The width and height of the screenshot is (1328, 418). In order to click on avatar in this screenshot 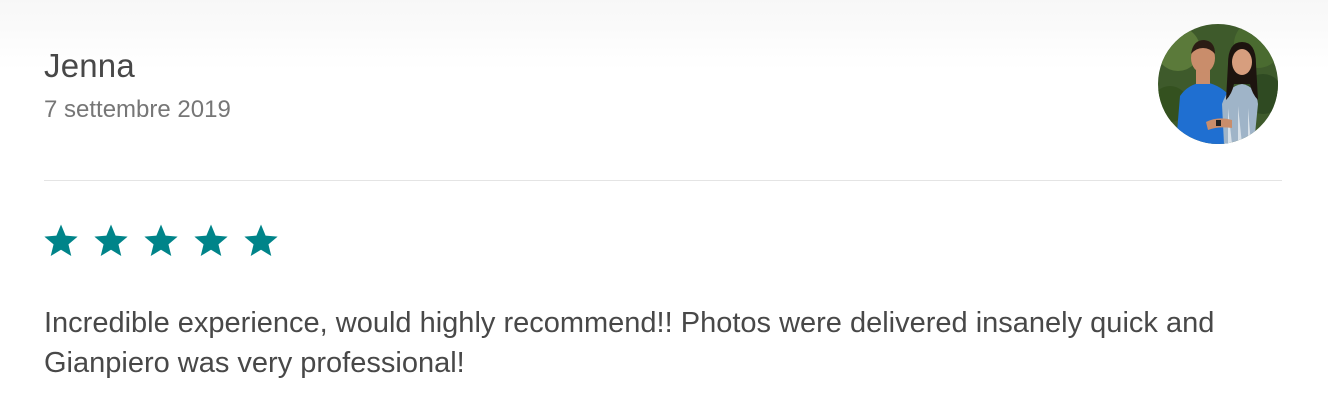, I will do `click(1218, 84)`.